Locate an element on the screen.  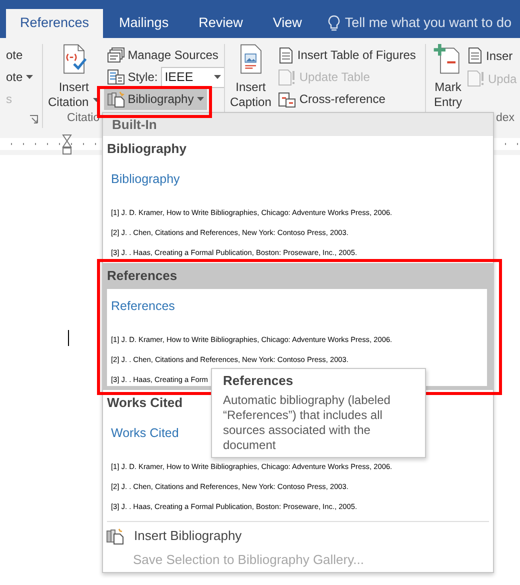
group-label: dex is located at coordinates (505, 118).